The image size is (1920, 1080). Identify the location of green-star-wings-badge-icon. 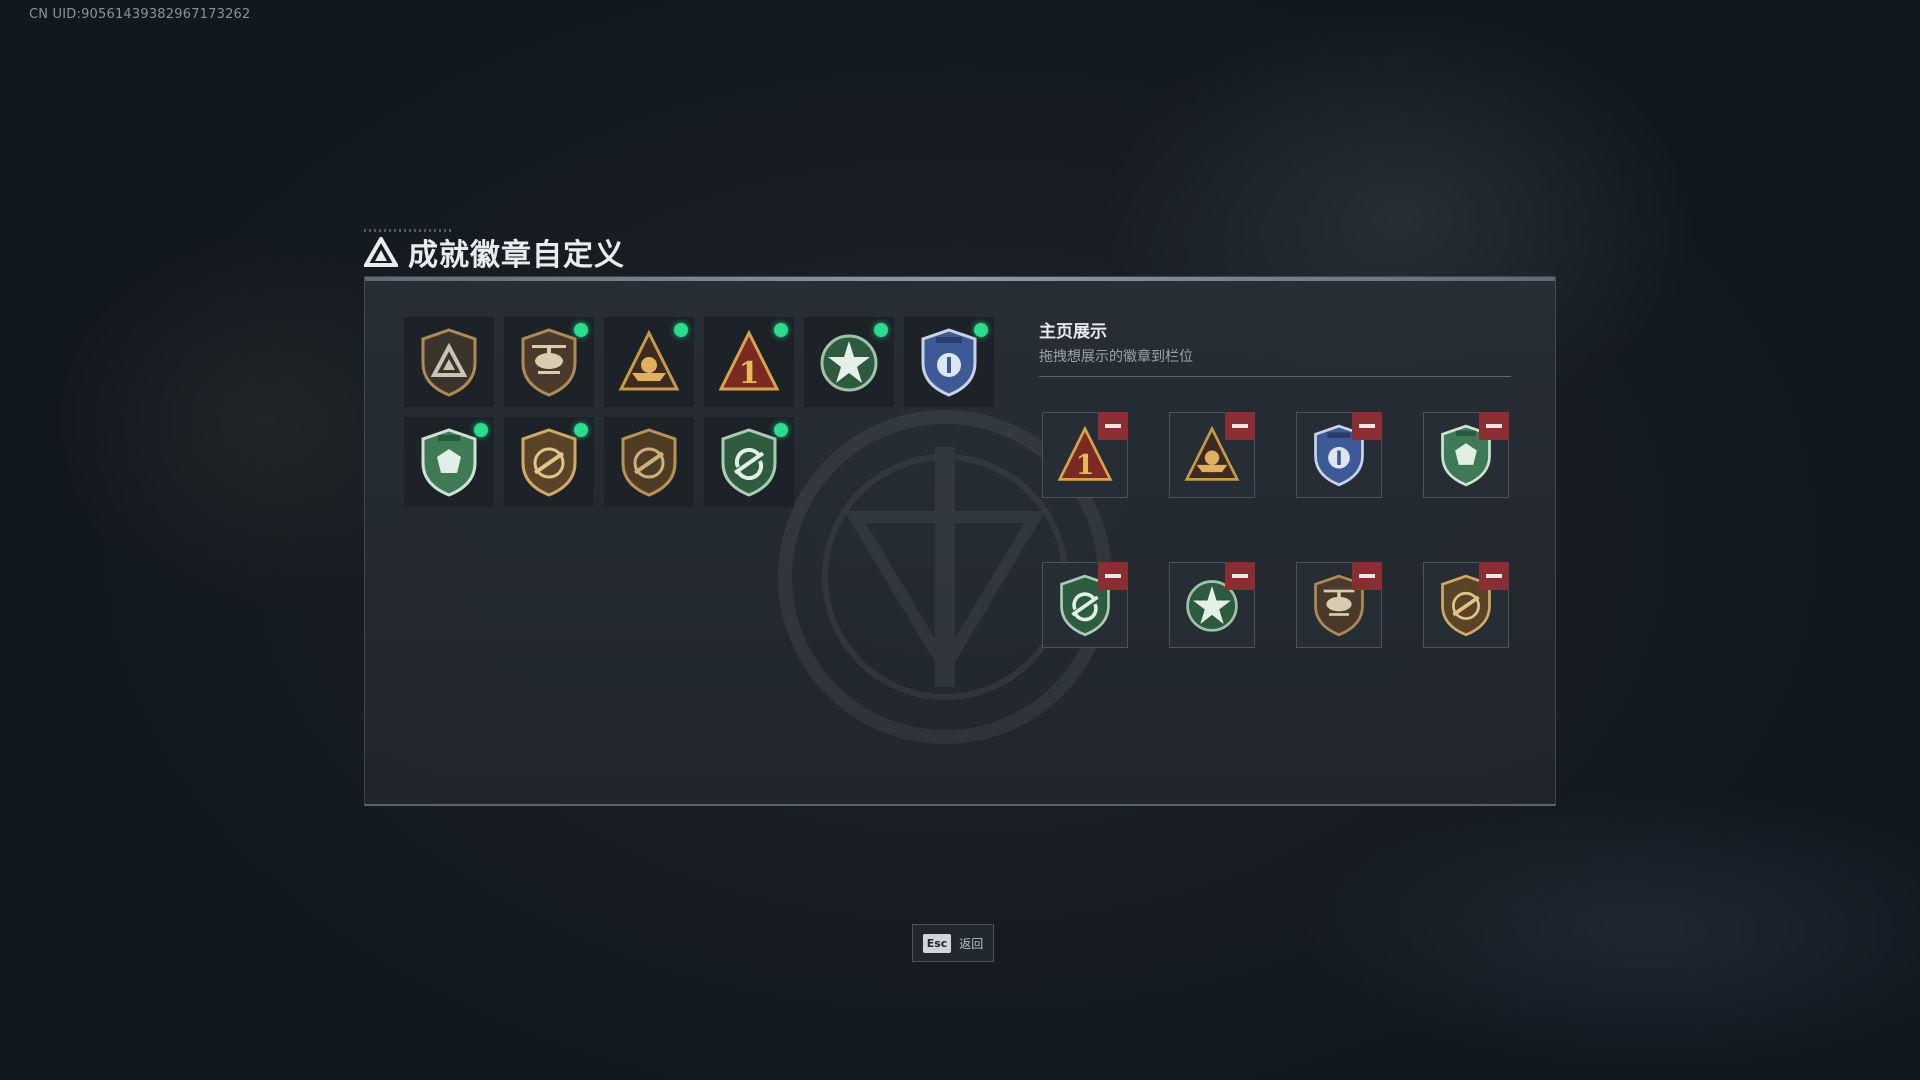
(849, 363).